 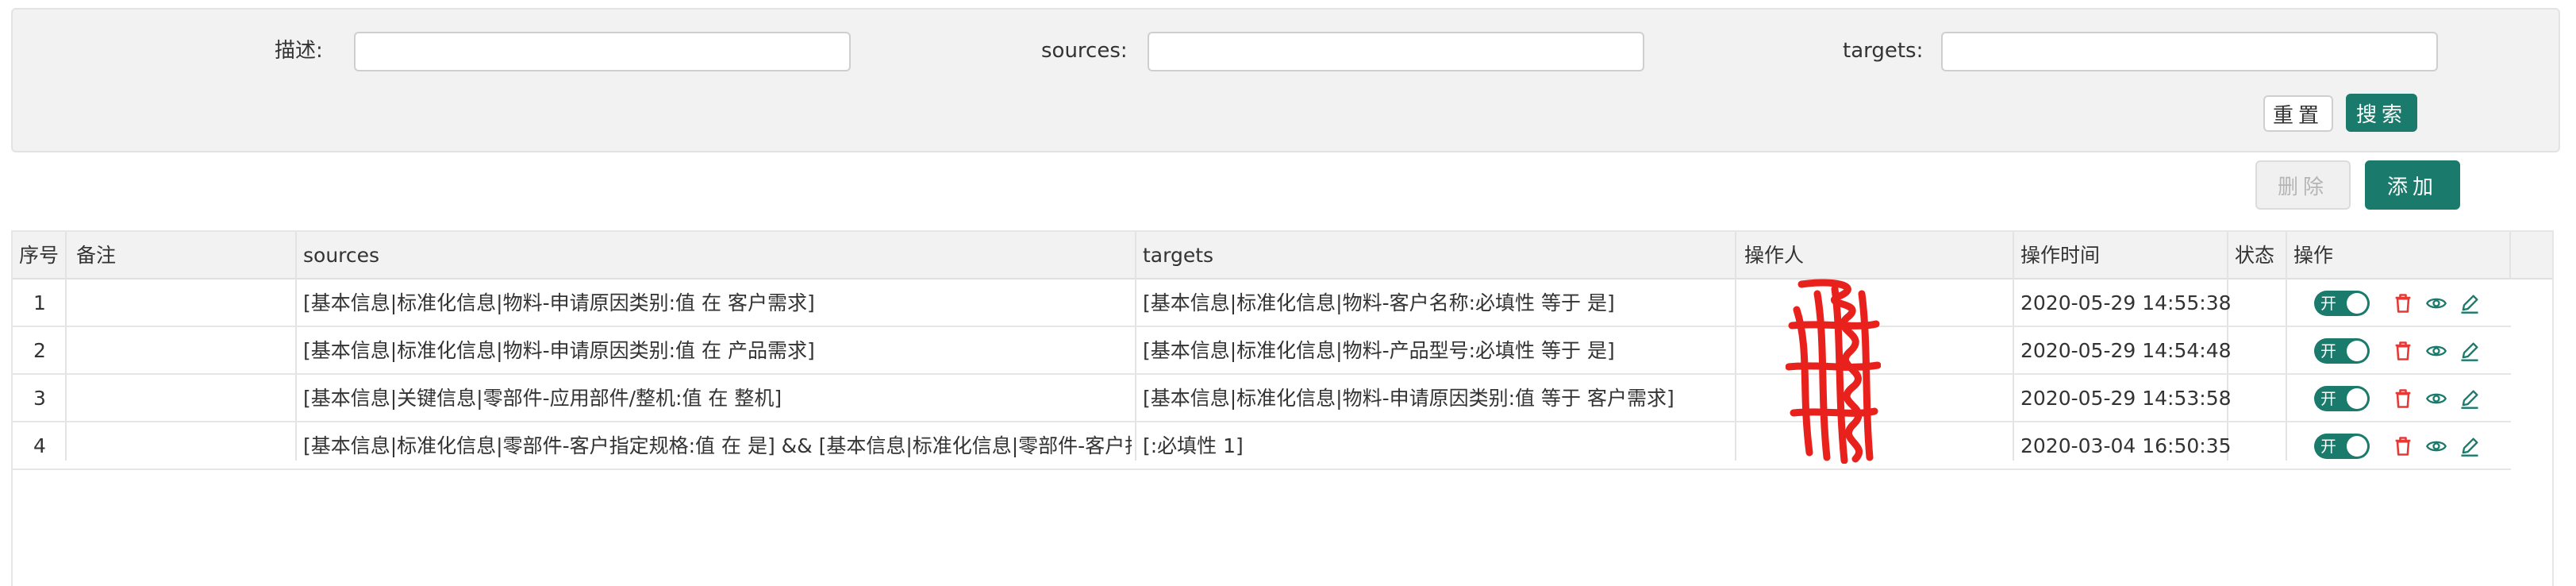 I want to click on row-op-time: 2020-05-29 14:53:58, so click(x=2126, y=398).